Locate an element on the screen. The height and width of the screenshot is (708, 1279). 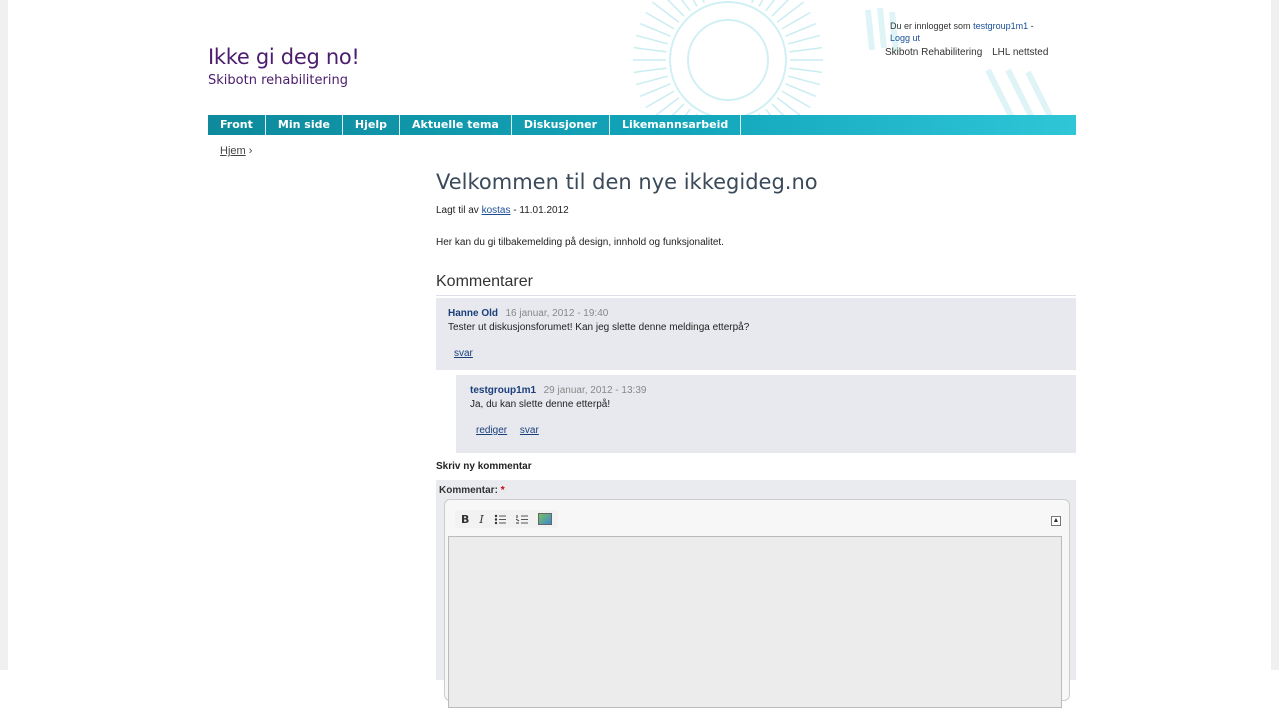
top-link-skibotn: Skibotn Rehabilitering is located at coordinates (933, 52).